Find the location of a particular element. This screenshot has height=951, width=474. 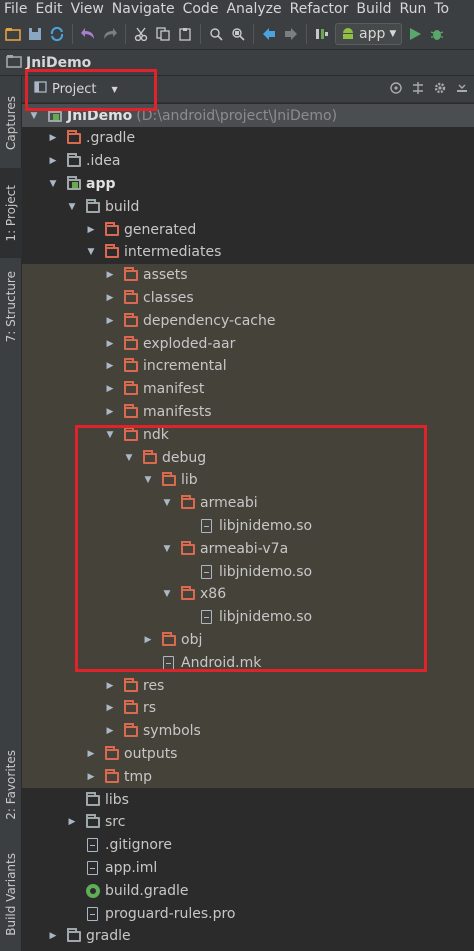

tree-row: ▶ tmp is located at coordinates (248, 777).